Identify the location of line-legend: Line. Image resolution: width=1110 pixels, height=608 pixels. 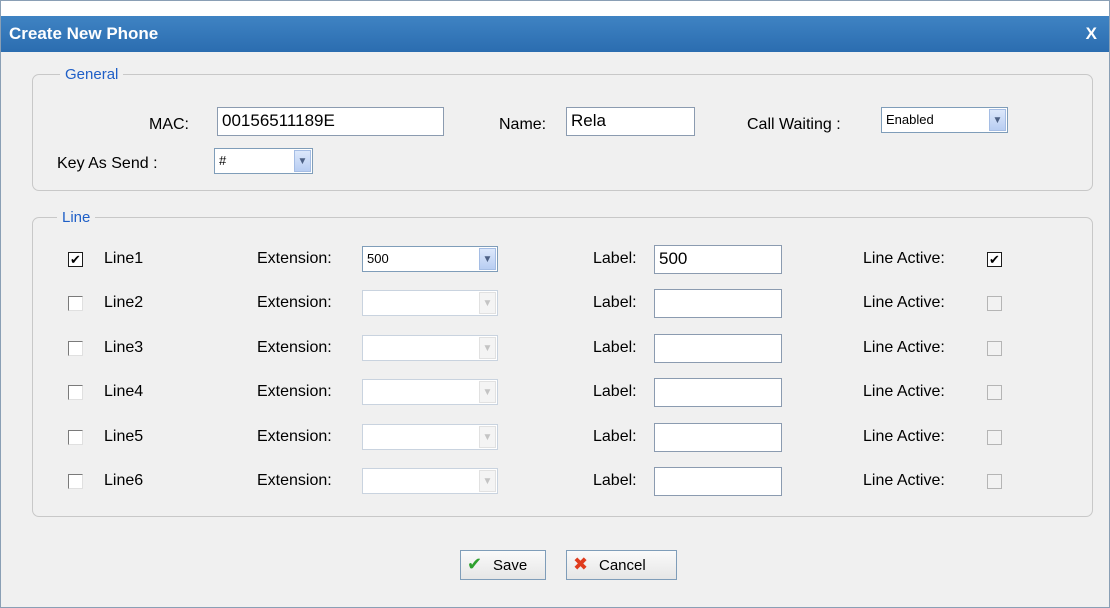
(76, 217).